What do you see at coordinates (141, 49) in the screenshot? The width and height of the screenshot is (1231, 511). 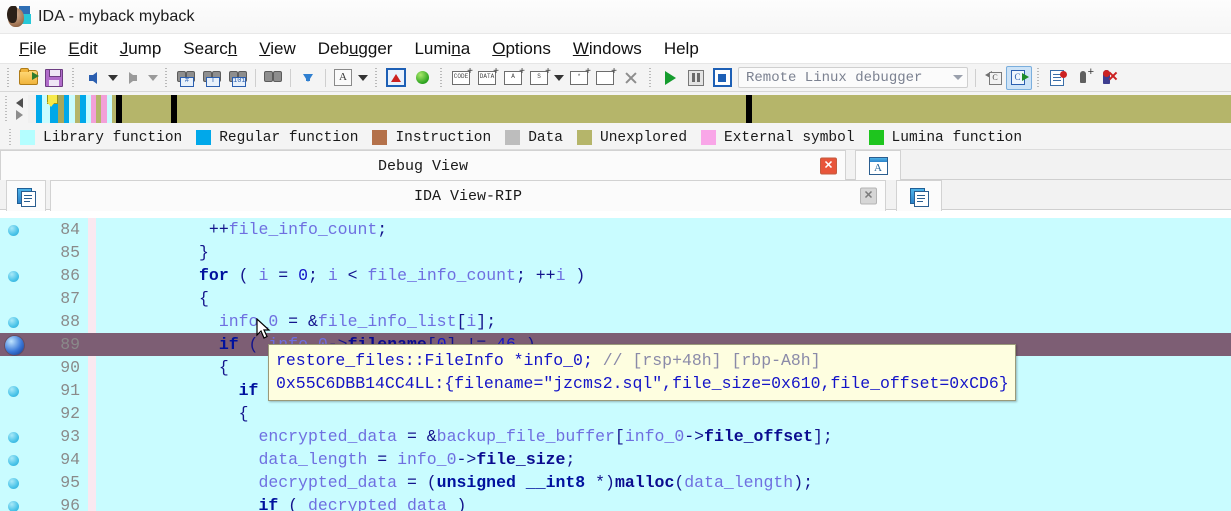 I see `menu-jump: Jump` at bounding box center [141, 49].